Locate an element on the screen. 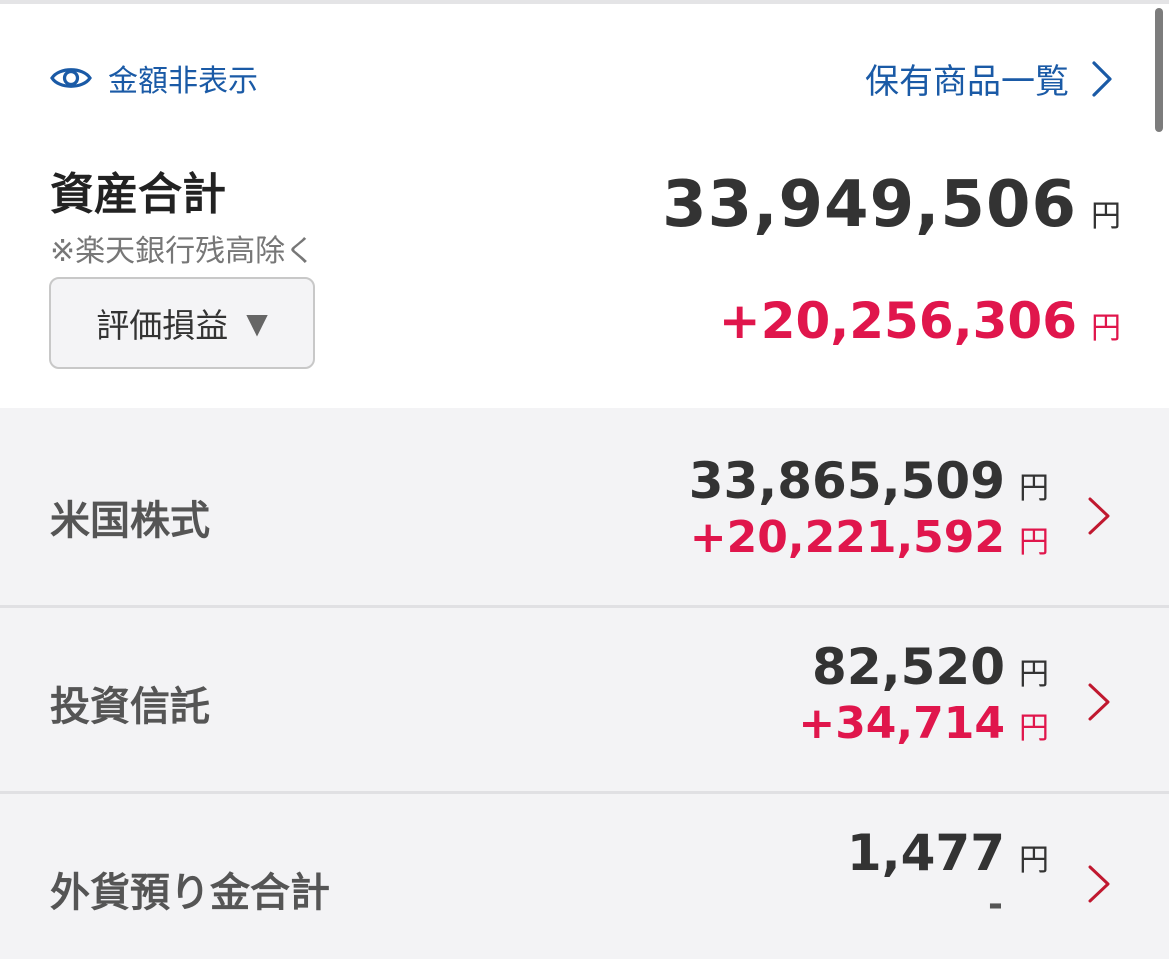  category-amount: 82,520 円 is located at coordinates (923, 667).